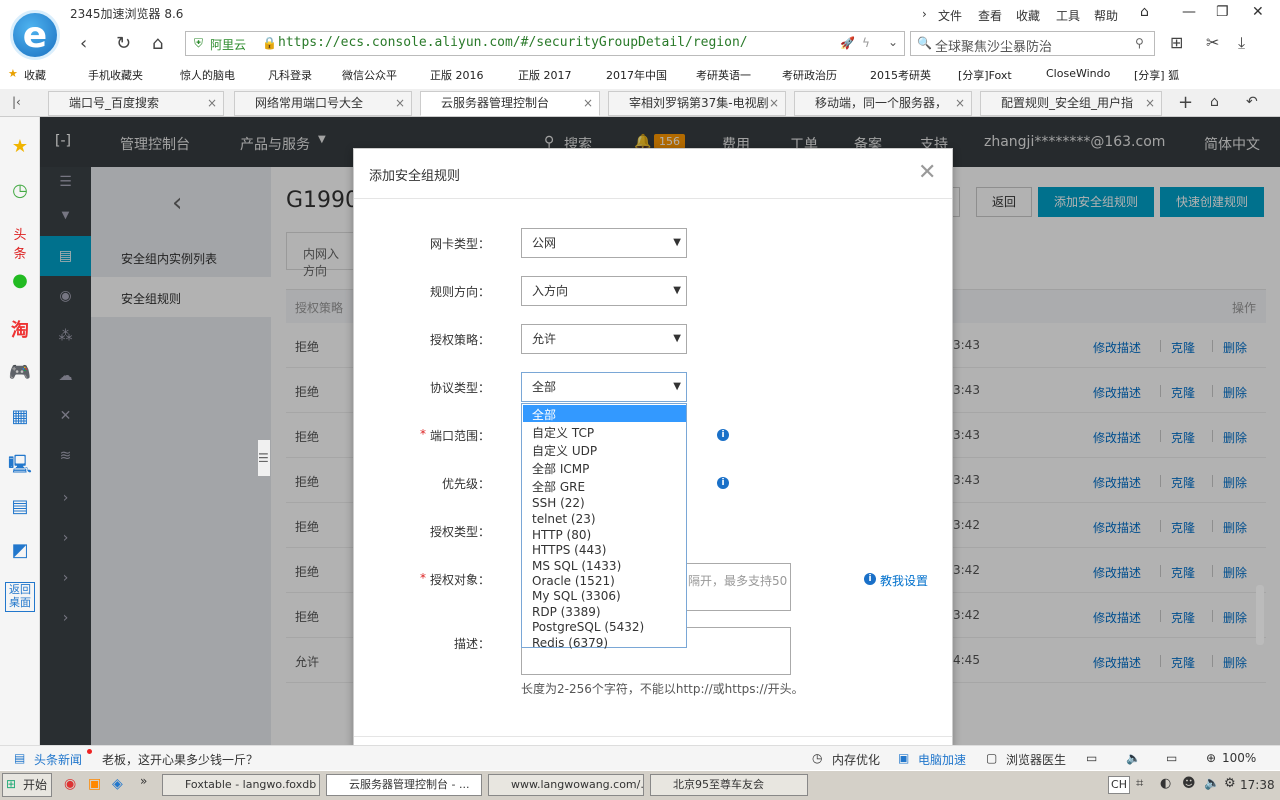  I want to click on protocol-option: SSH (22), so click(558, 503).